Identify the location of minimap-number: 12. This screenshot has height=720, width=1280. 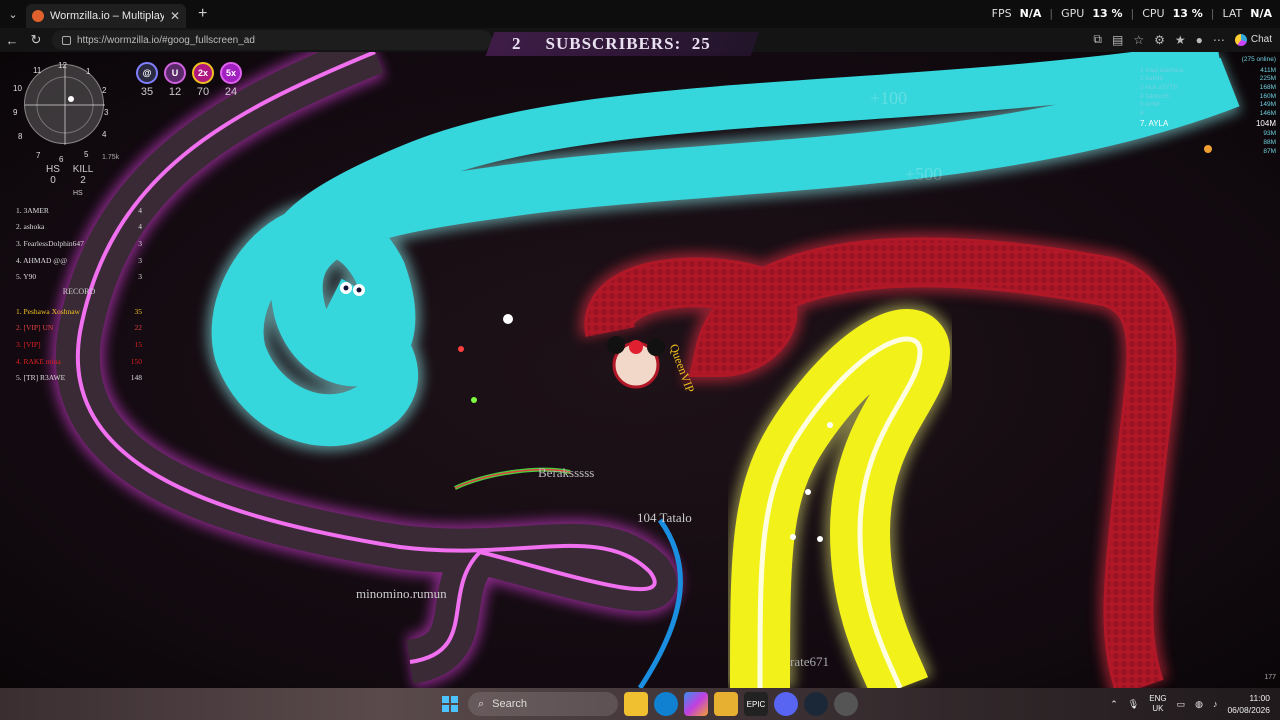
(62, 65).